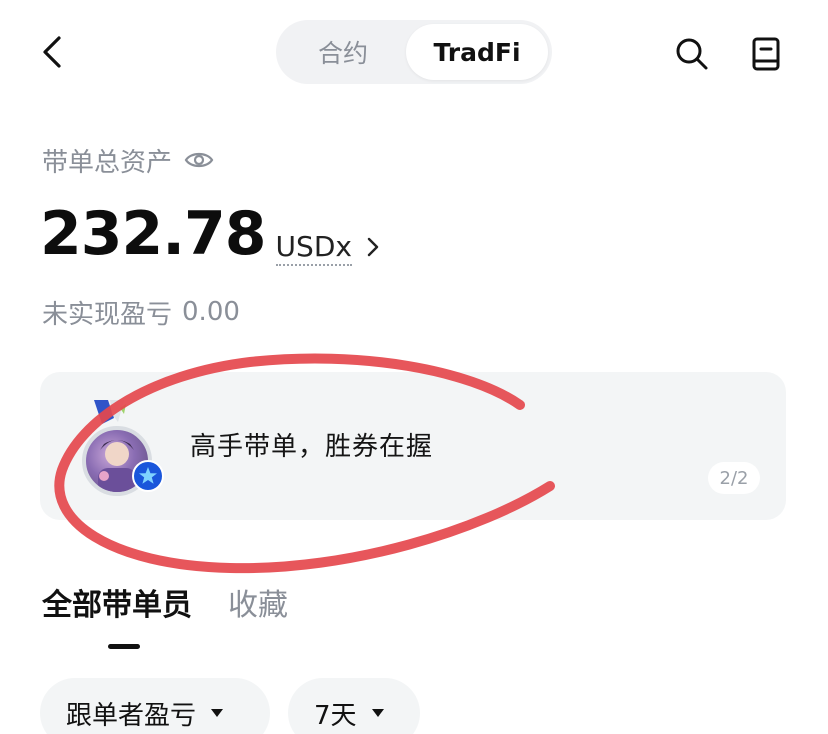 The image size is (828, 734). I want to click on tab-tradfi: TradFi, so click(477, 52).